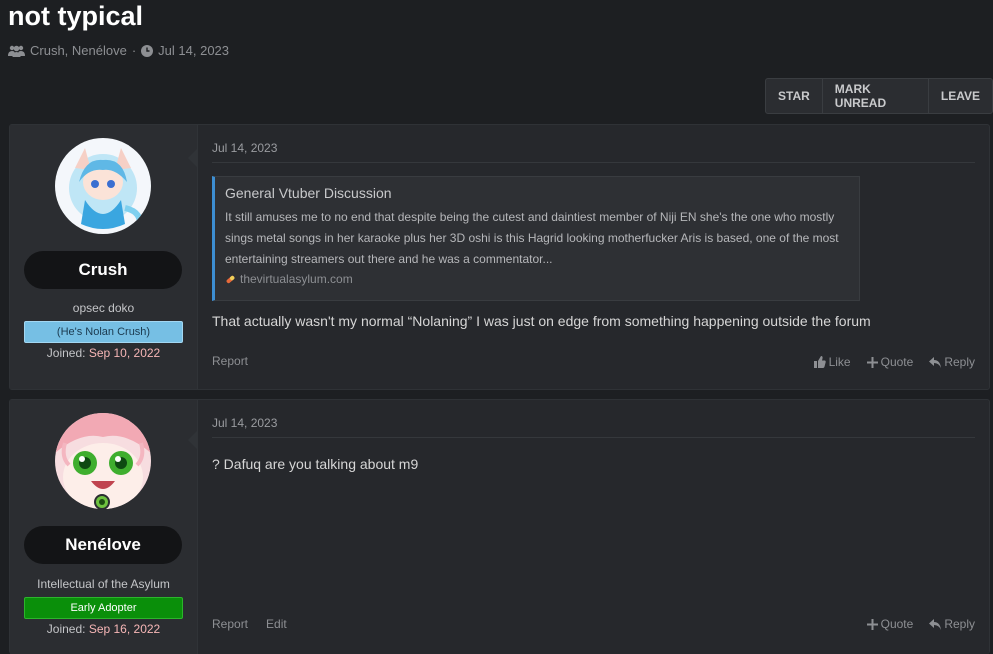 The image size is (993, 654). I want to click on thread-toolbar: STAR MARK UNREAD LEAVE, so click(879, 96).